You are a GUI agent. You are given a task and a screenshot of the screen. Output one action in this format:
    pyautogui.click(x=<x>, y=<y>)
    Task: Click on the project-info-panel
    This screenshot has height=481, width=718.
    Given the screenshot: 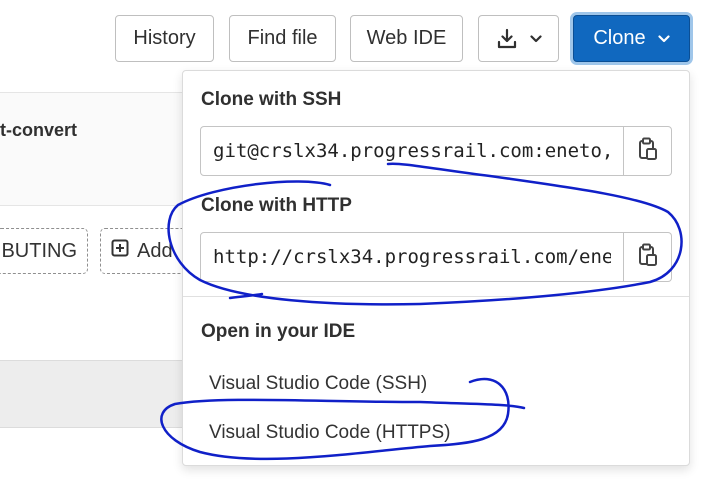 What is the action you would take?
    pyautogui.click(x=100, y=149)
    